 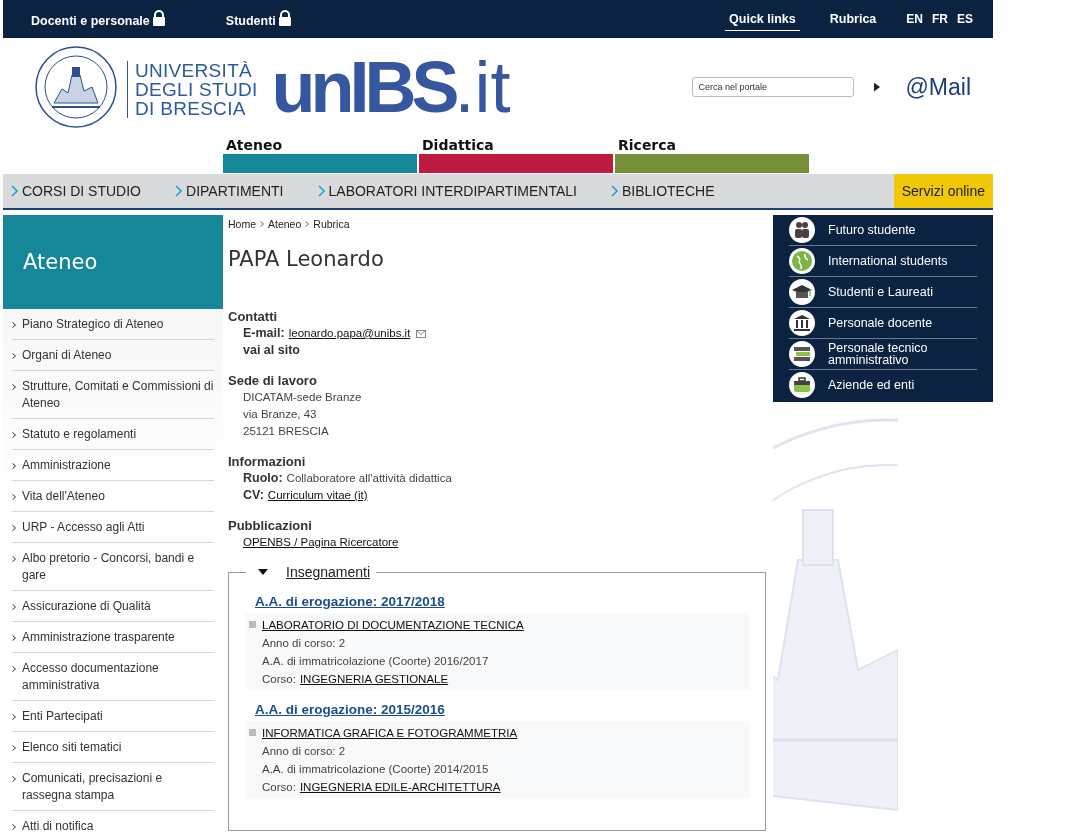 I want to click on quick-link: Futuro studente, so click(x=883, y=230).